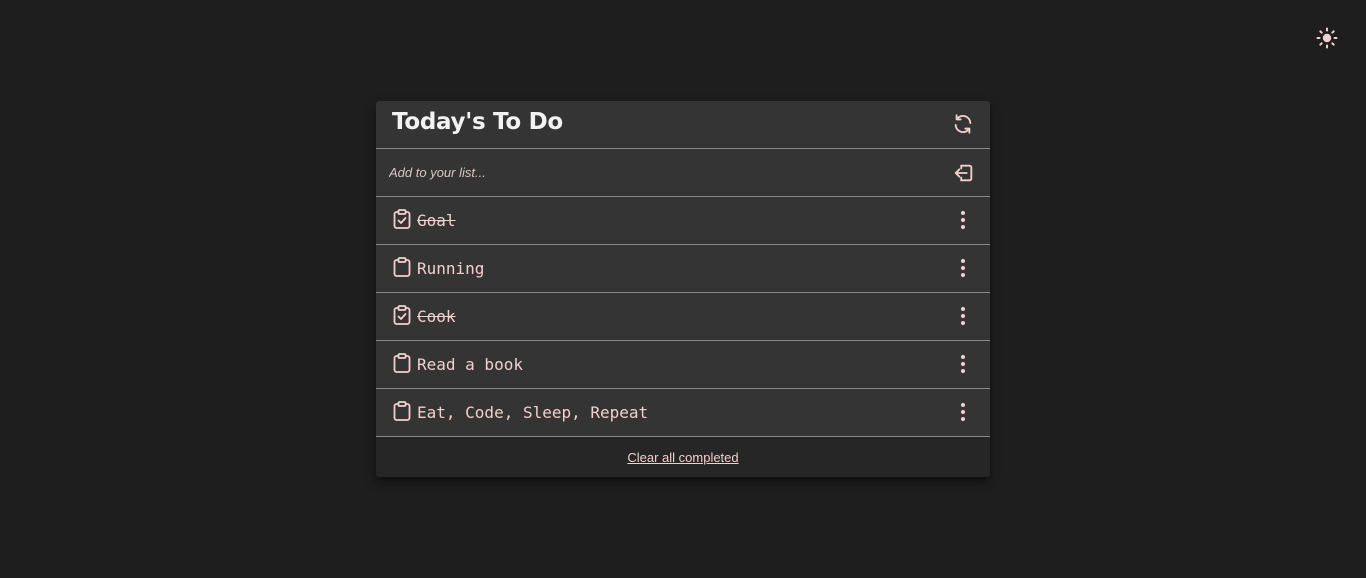 Image resolution: width=1366 pixels, height=578 pixels. Describe the element at coordinates (683, 221) in the screenshot. I see `todo-item: Goal` at that location.